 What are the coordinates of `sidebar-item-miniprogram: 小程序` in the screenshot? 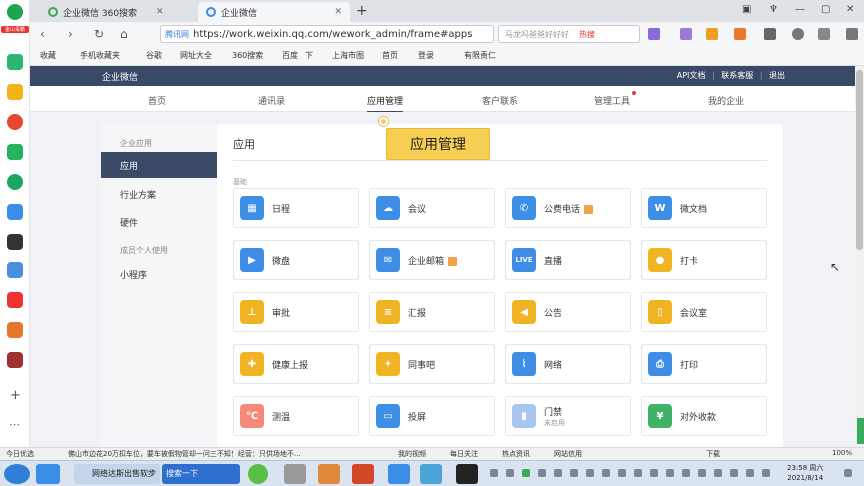 It's located at (133, 274).